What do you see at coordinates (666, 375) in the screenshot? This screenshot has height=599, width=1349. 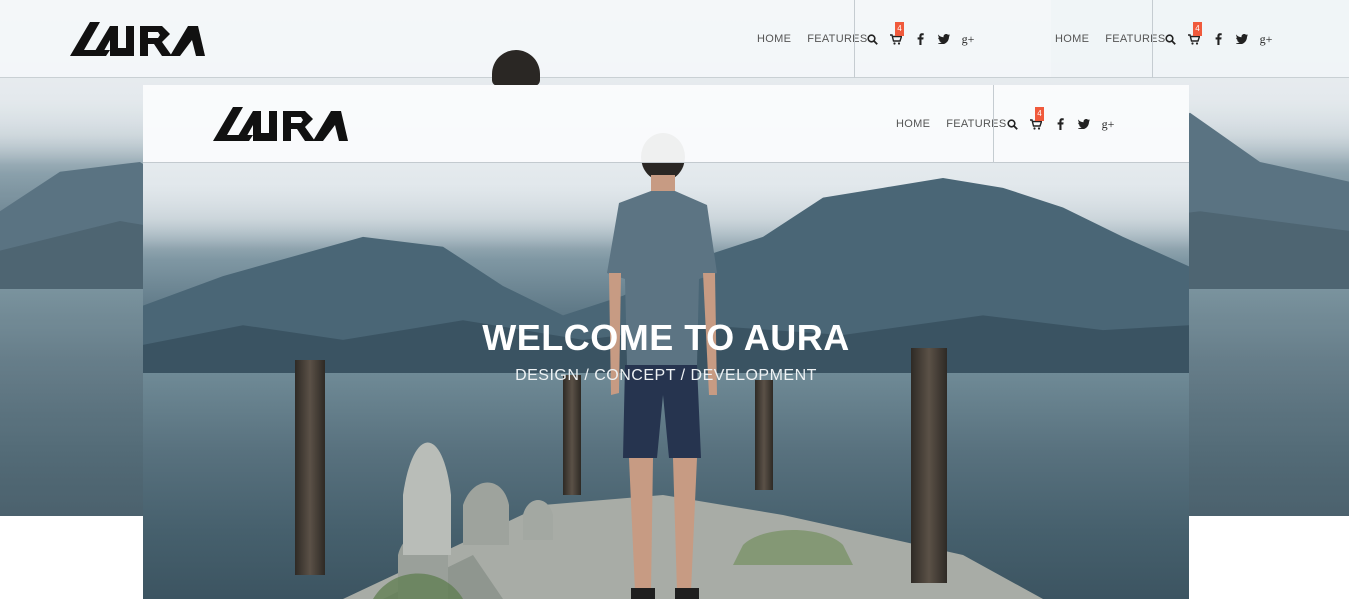 I see `hero-subtitle: DESIGN / CONCEPT / DEVELOPMENT` at bounding box center [666, 375].